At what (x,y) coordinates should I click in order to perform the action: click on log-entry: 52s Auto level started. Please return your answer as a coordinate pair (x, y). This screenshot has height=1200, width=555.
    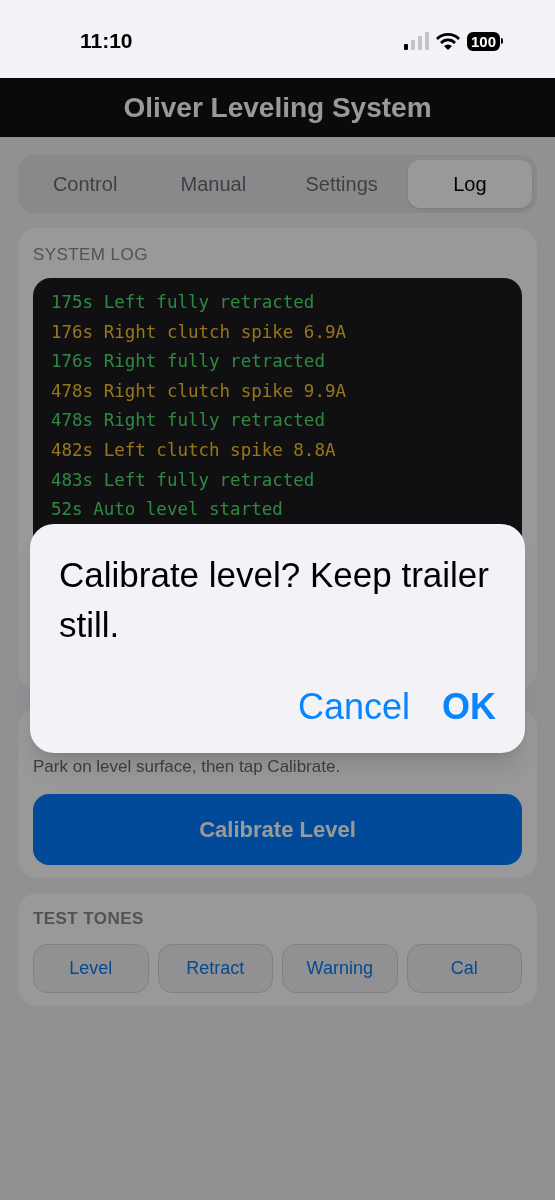
    Looking at the image, I should click on (167, 510).